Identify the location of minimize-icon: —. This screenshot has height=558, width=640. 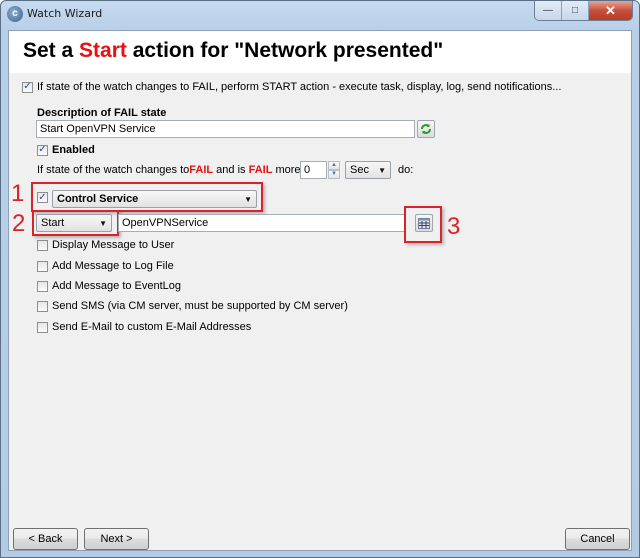
(548, 10).